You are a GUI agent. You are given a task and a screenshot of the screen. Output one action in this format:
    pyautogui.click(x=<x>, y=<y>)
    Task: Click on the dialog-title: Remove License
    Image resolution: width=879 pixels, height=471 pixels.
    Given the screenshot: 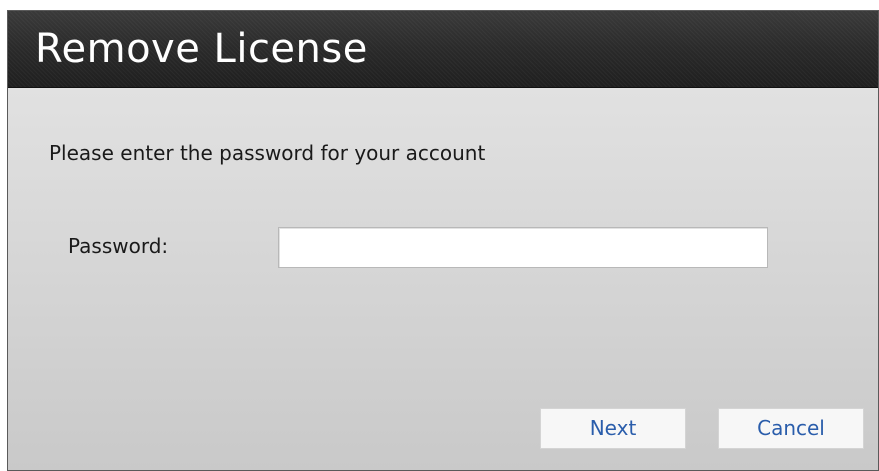 What is the action you would take?
    pyautogui.click(x=201, y=49)
    